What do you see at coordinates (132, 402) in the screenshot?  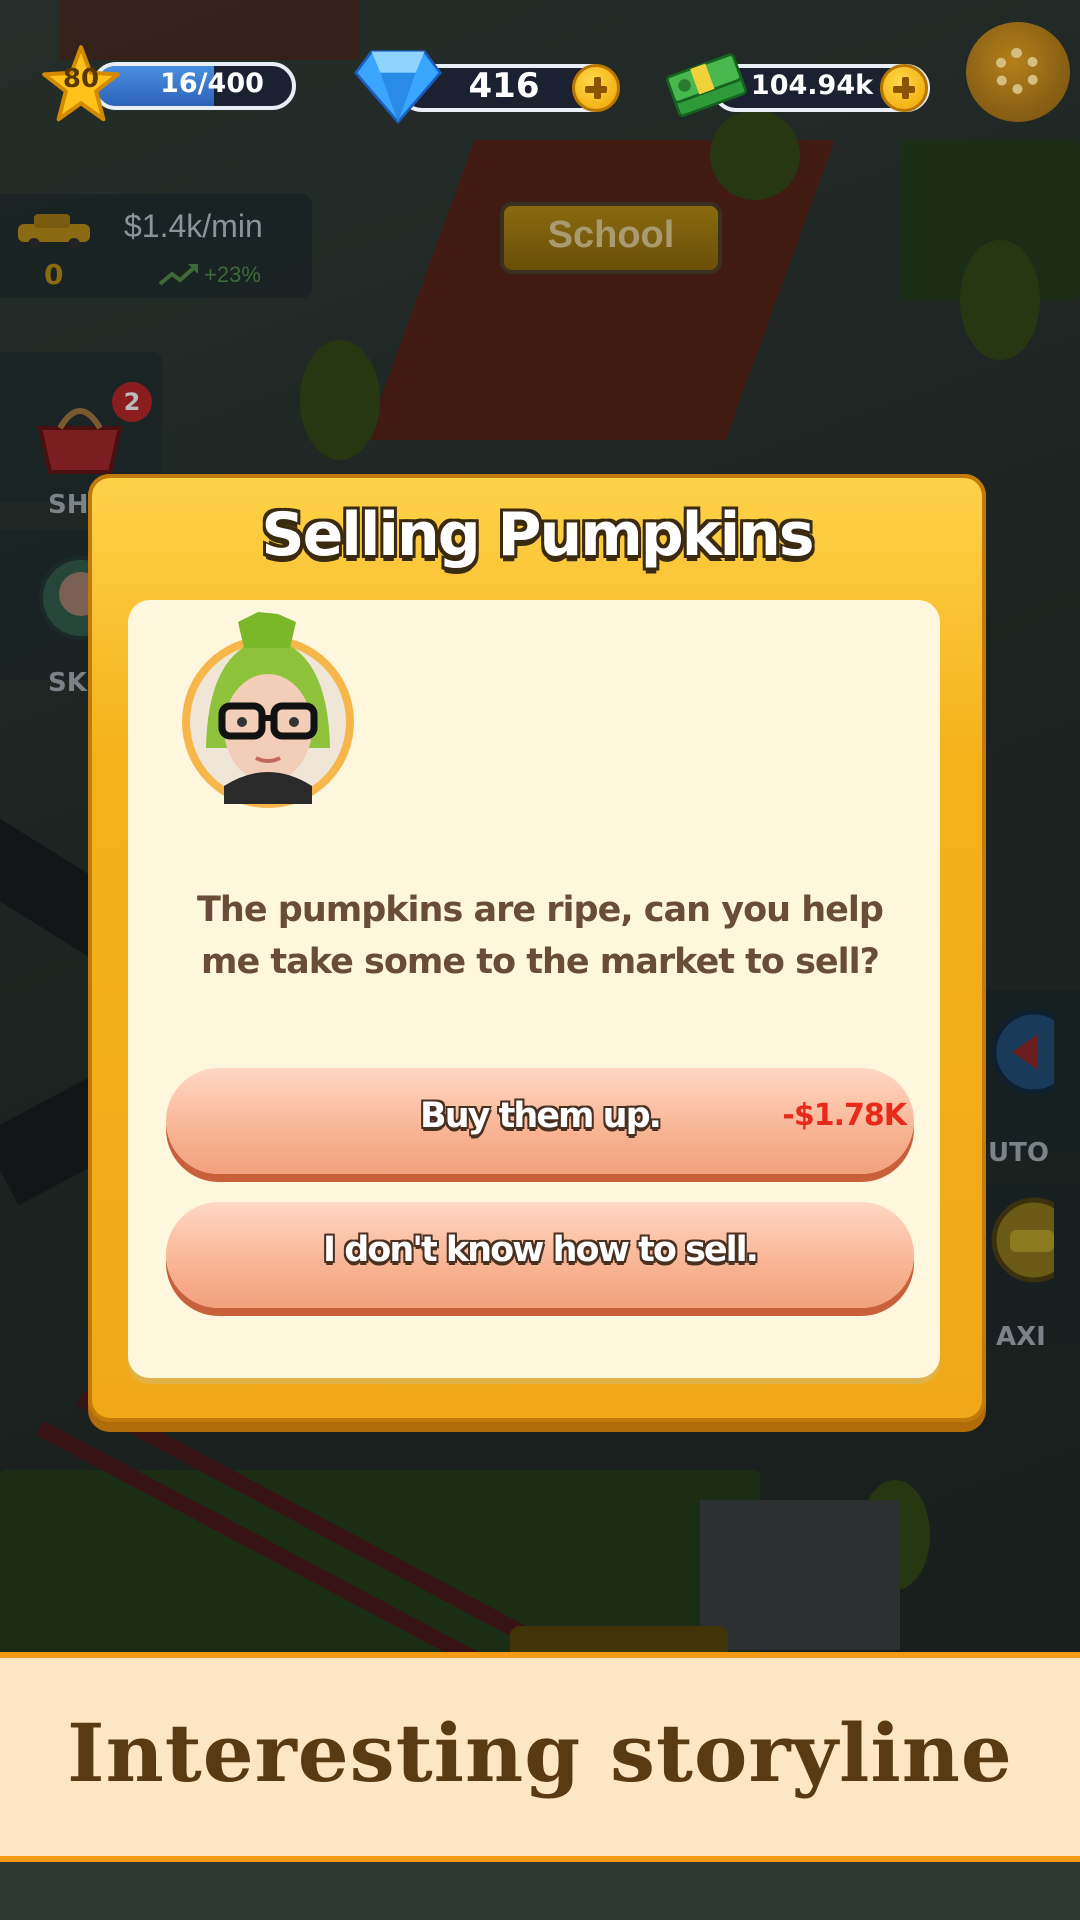 I see `shop-notification-badge: 2` at bounding box center [132, 402].